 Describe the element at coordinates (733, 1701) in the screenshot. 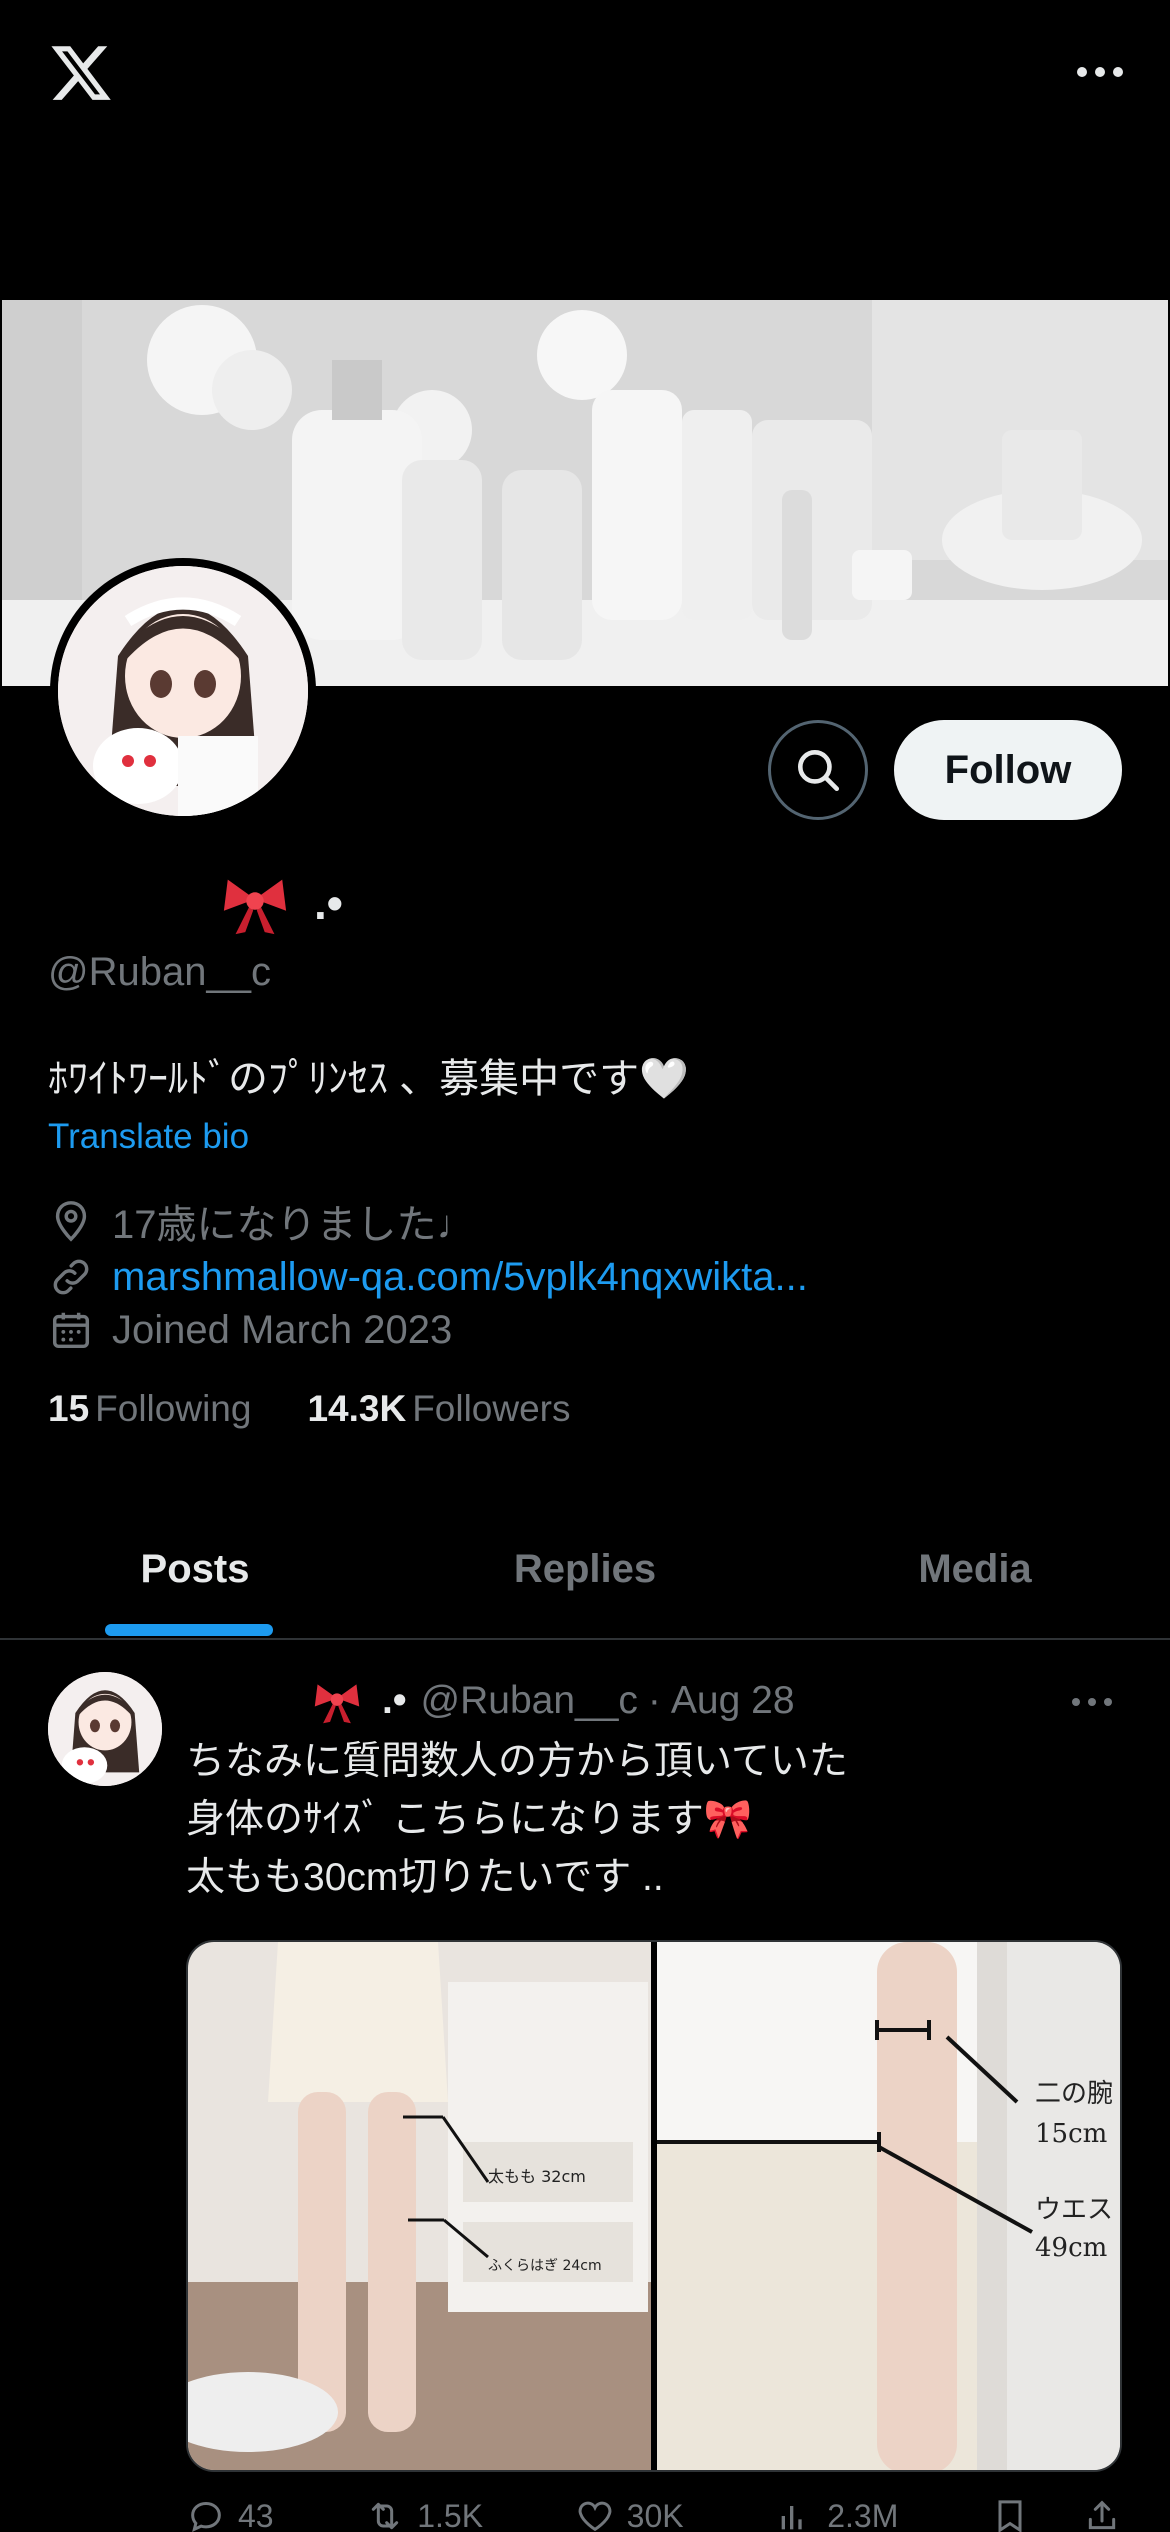

I see `post-date: Aug 28` at that location.